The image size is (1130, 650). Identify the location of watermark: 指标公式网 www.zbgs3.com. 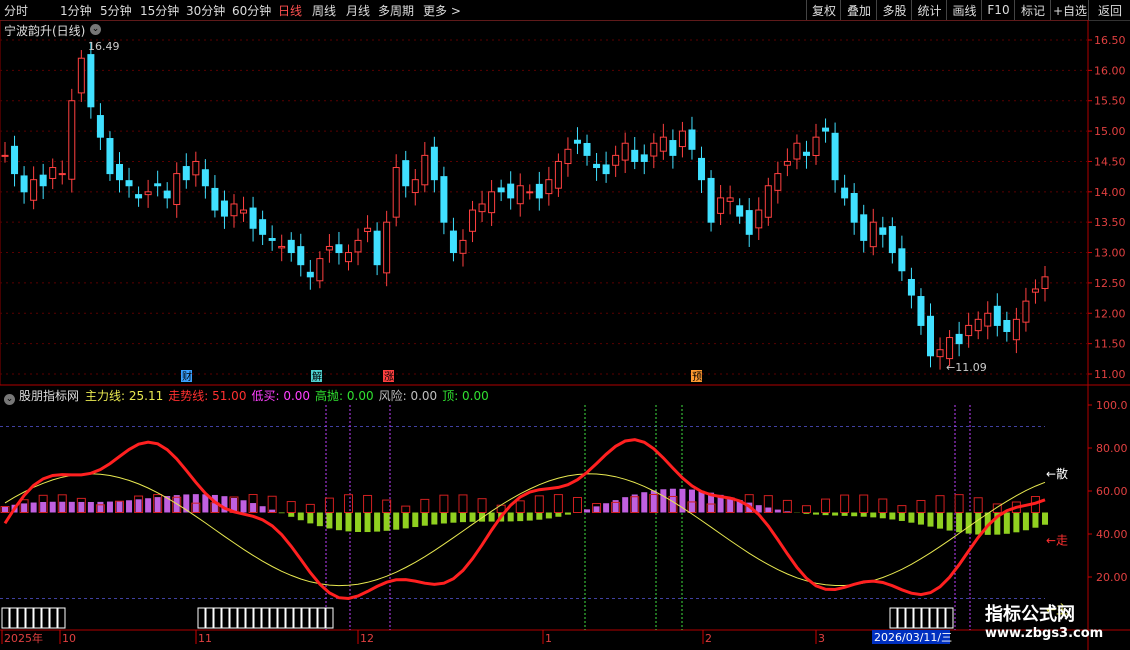
(1044, 622).